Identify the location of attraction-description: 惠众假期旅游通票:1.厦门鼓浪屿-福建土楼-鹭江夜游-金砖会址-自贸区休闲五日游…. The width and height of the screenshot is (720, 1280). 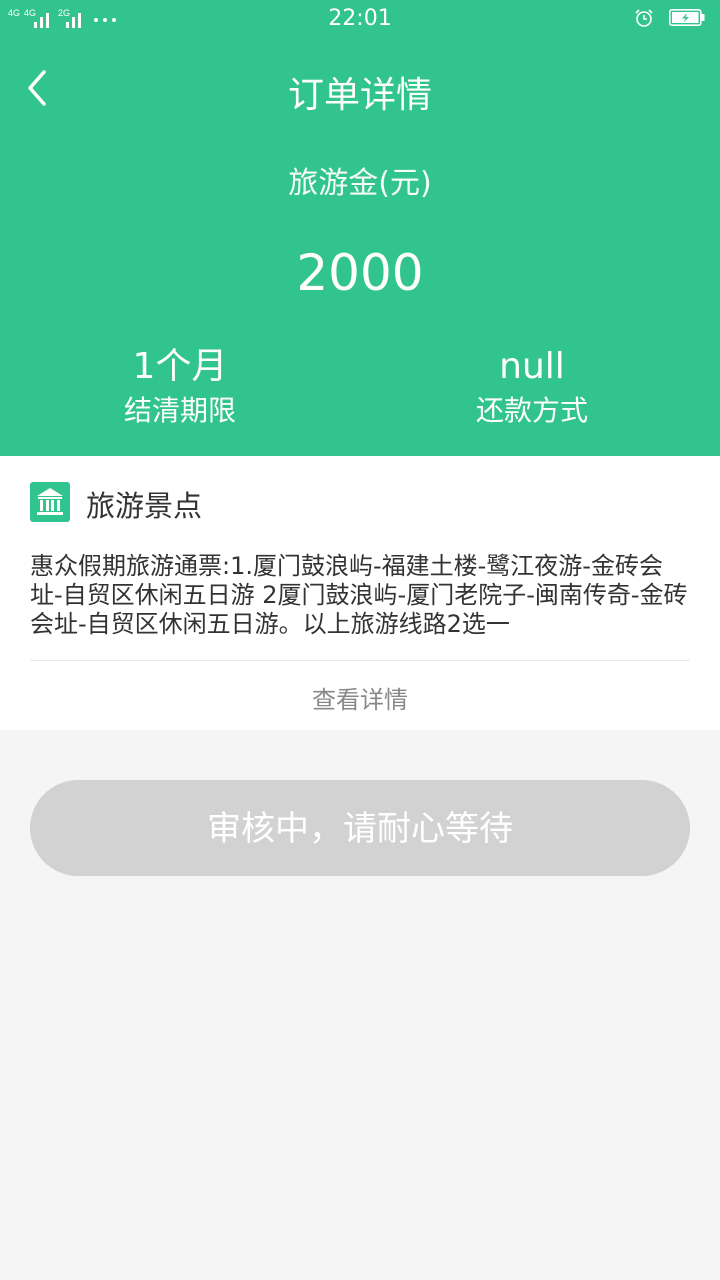
(359, 595).